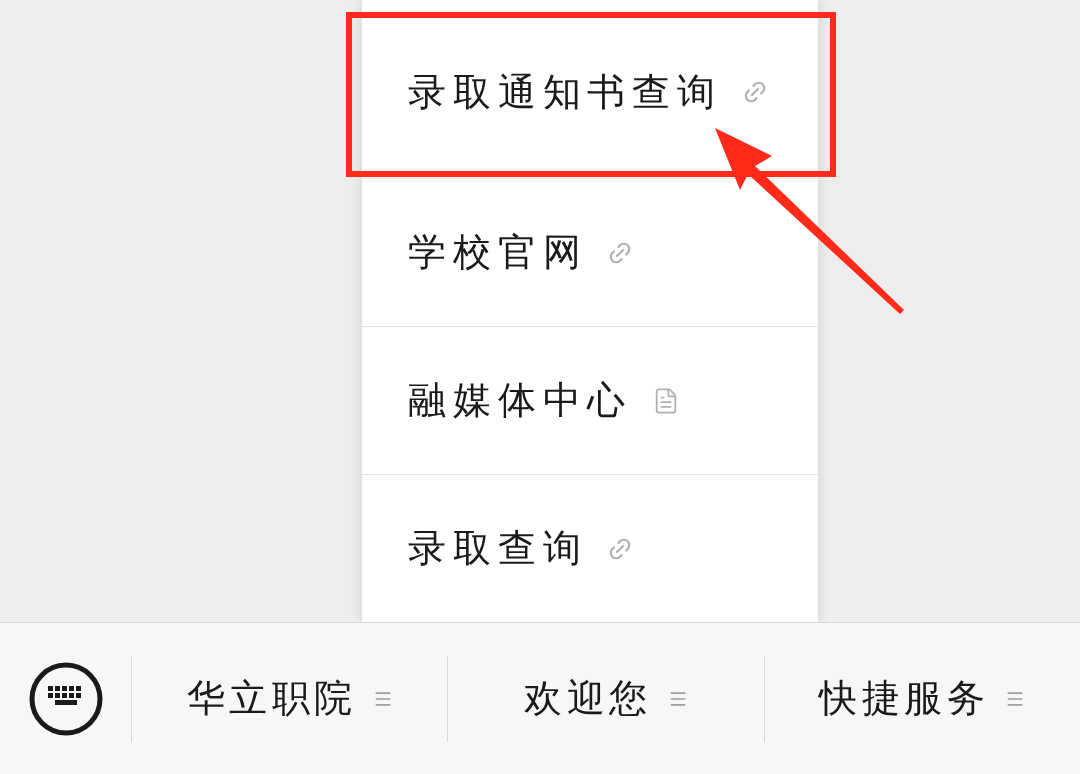  What do you see at coordinates (590, 400) in the screenshot?
I see `menu-item: 融媒体中心` at bounding box center [590, 400].